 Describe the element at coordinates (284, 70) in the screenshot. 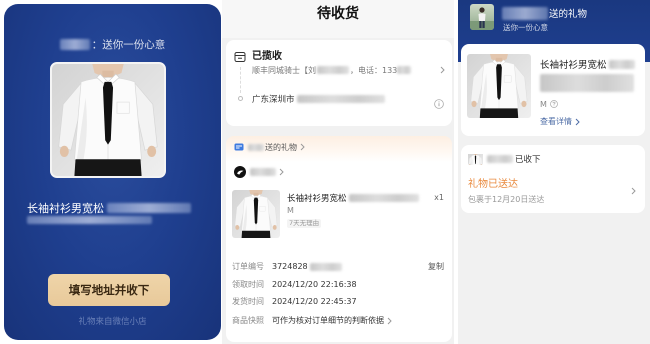

I see `courier-name: 顺丰同城骑士【刘` at that location.